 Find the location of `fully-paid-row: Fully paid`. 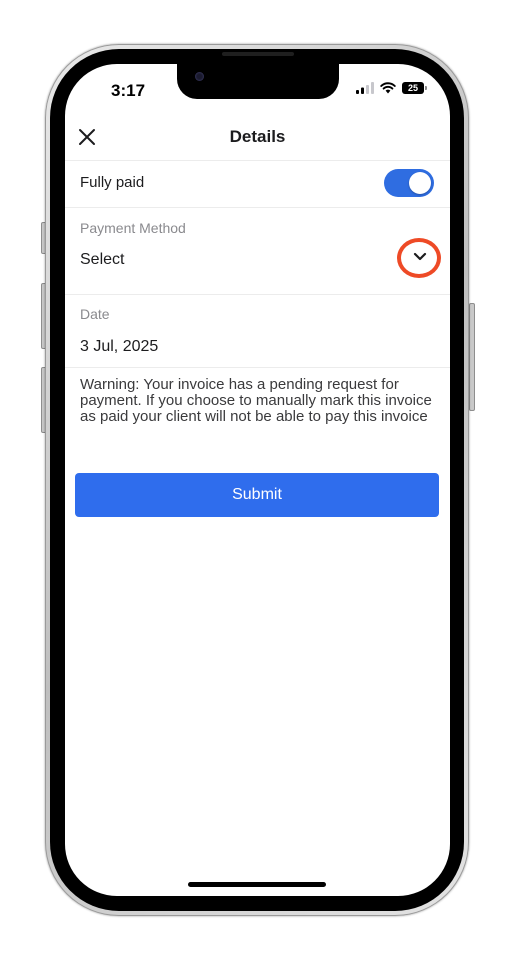

fully-paid-row: Fully paid is located at coordinates (257, 184).